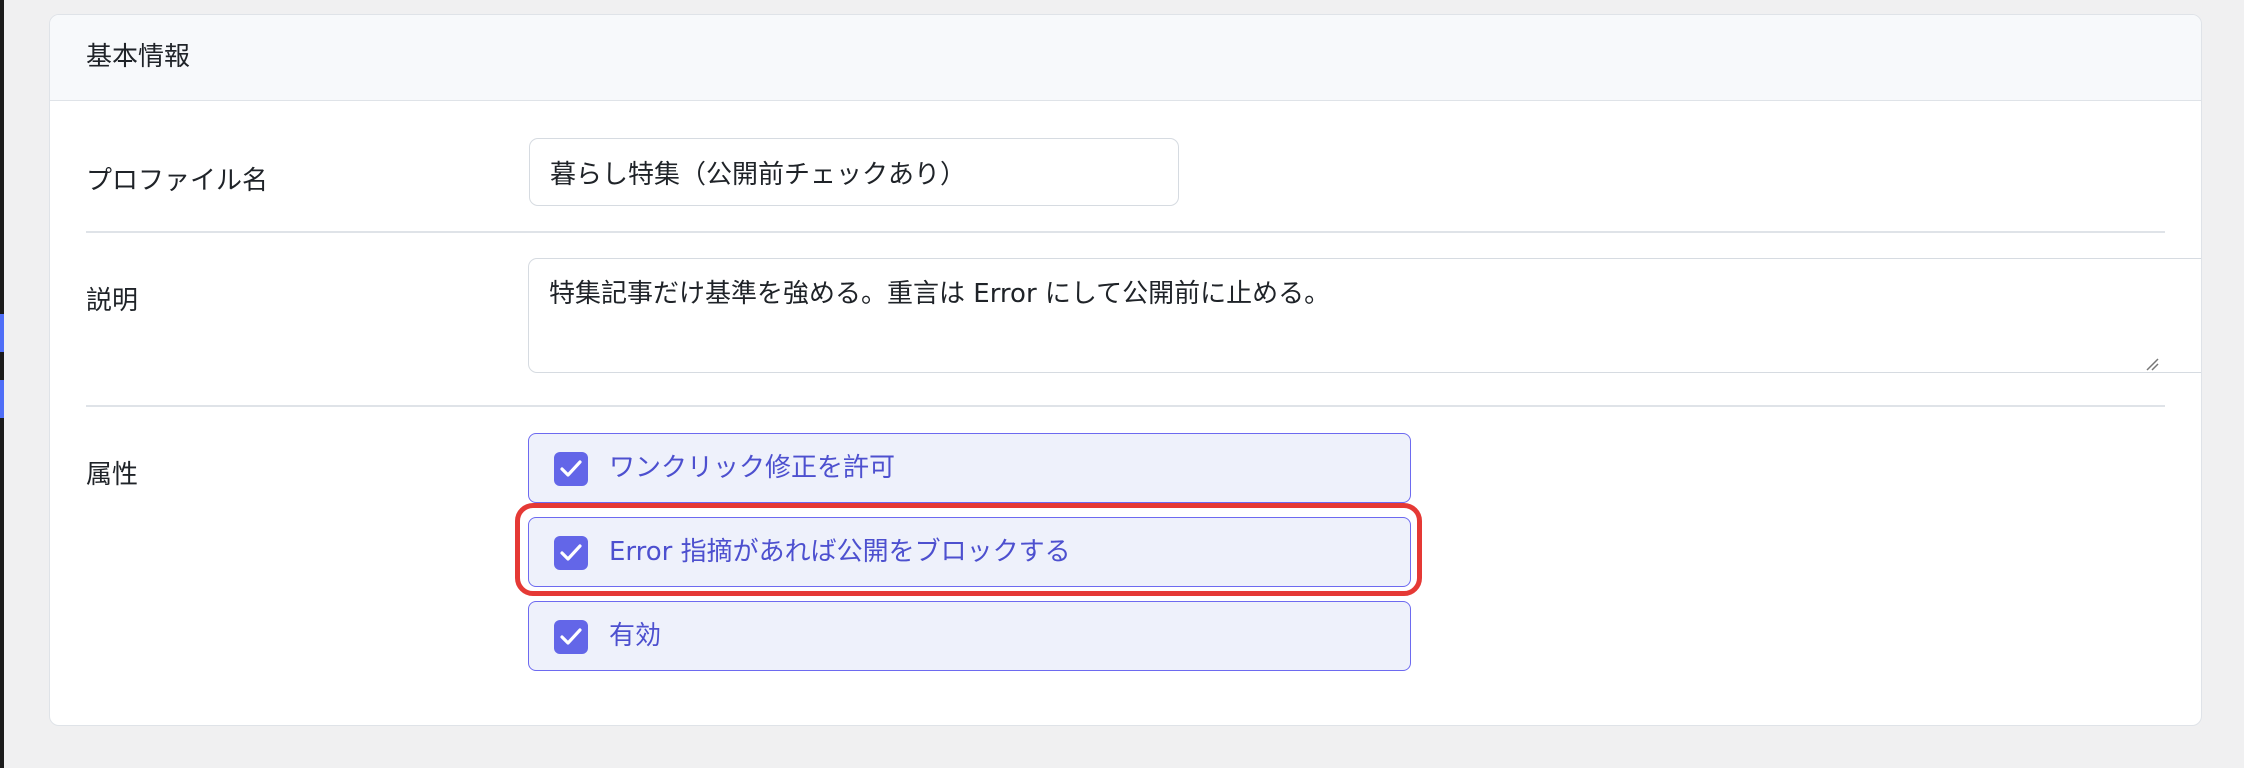 This screenshot has width=2244, height=768. What do you see at coordinates (854, 172) in the screenshot?
I see `profile-name-input` at bounding box center [854, 172].